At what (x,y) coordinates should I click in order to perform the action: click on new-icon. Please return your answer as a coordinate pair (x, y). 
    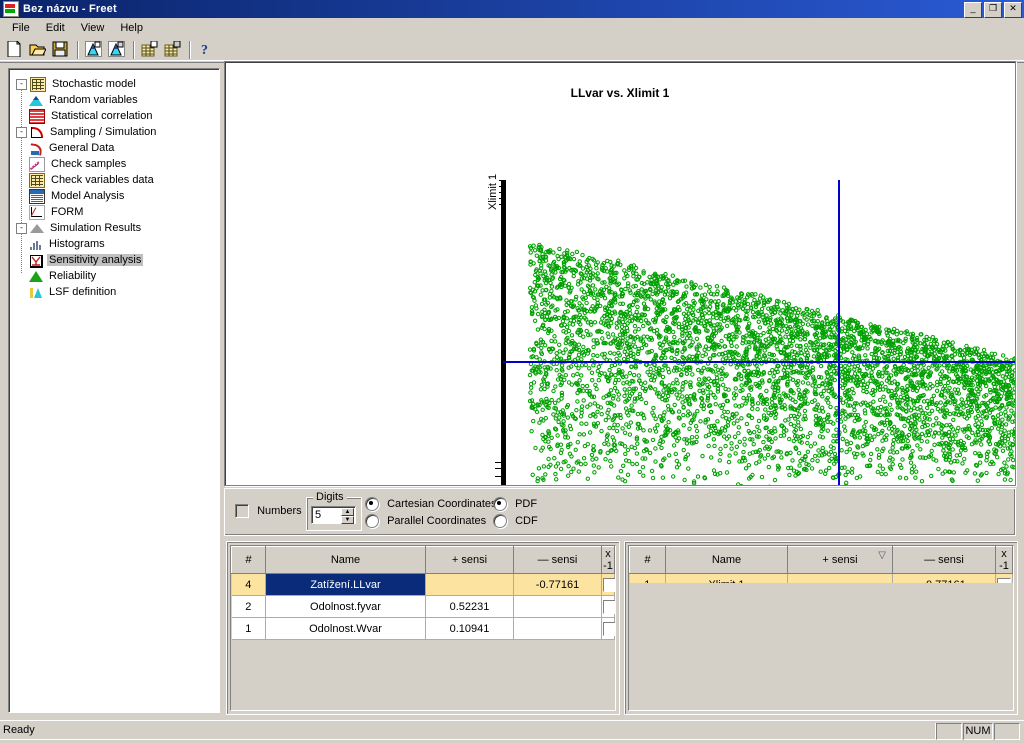
    Looking at the image, I should click on (15, 49).